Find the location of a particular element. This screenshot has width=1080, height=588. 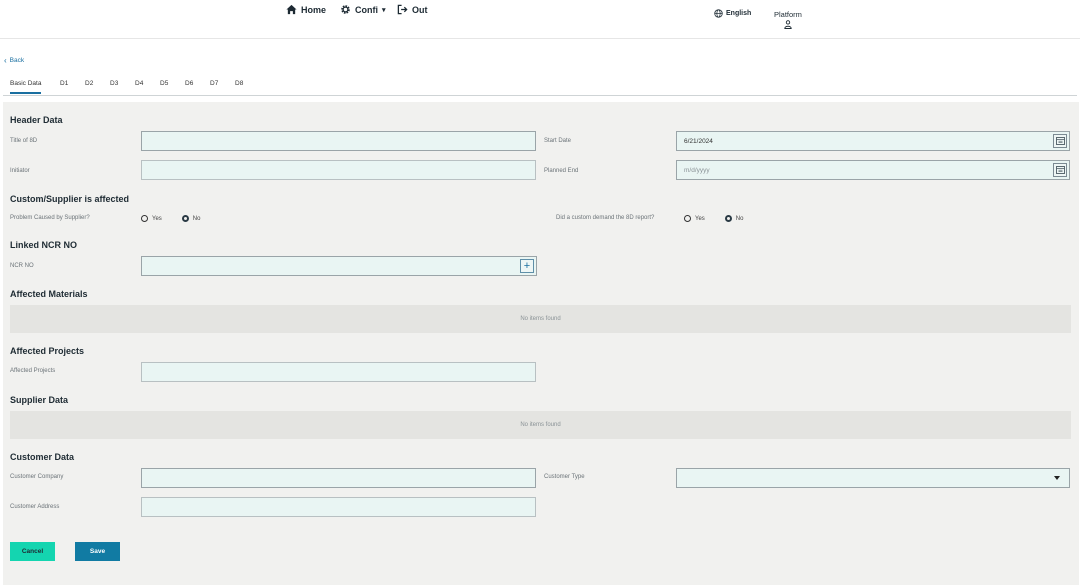

nav-logout-label: Out is located at coordinates (420, 9).